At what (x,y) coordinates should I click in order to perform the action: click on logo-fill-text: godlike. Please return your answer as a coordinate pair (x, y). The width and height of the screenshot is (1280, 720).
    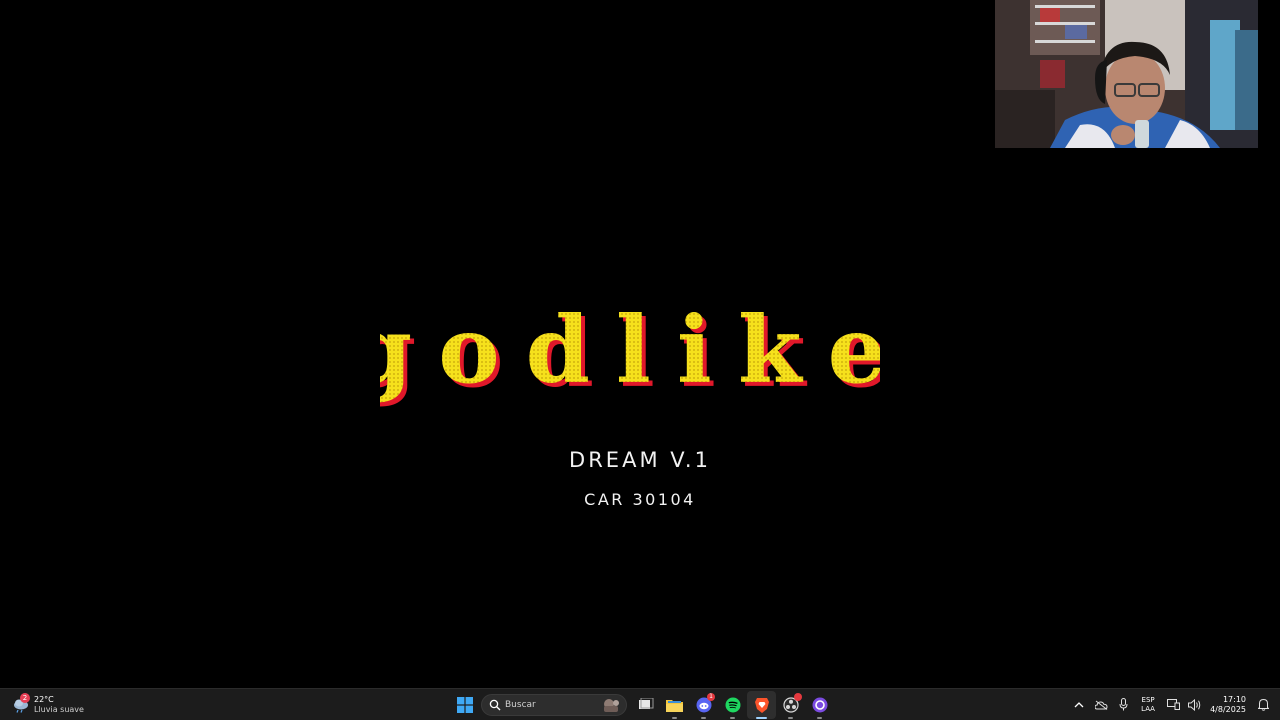
    Looking at the image, I should click on (630, 352).